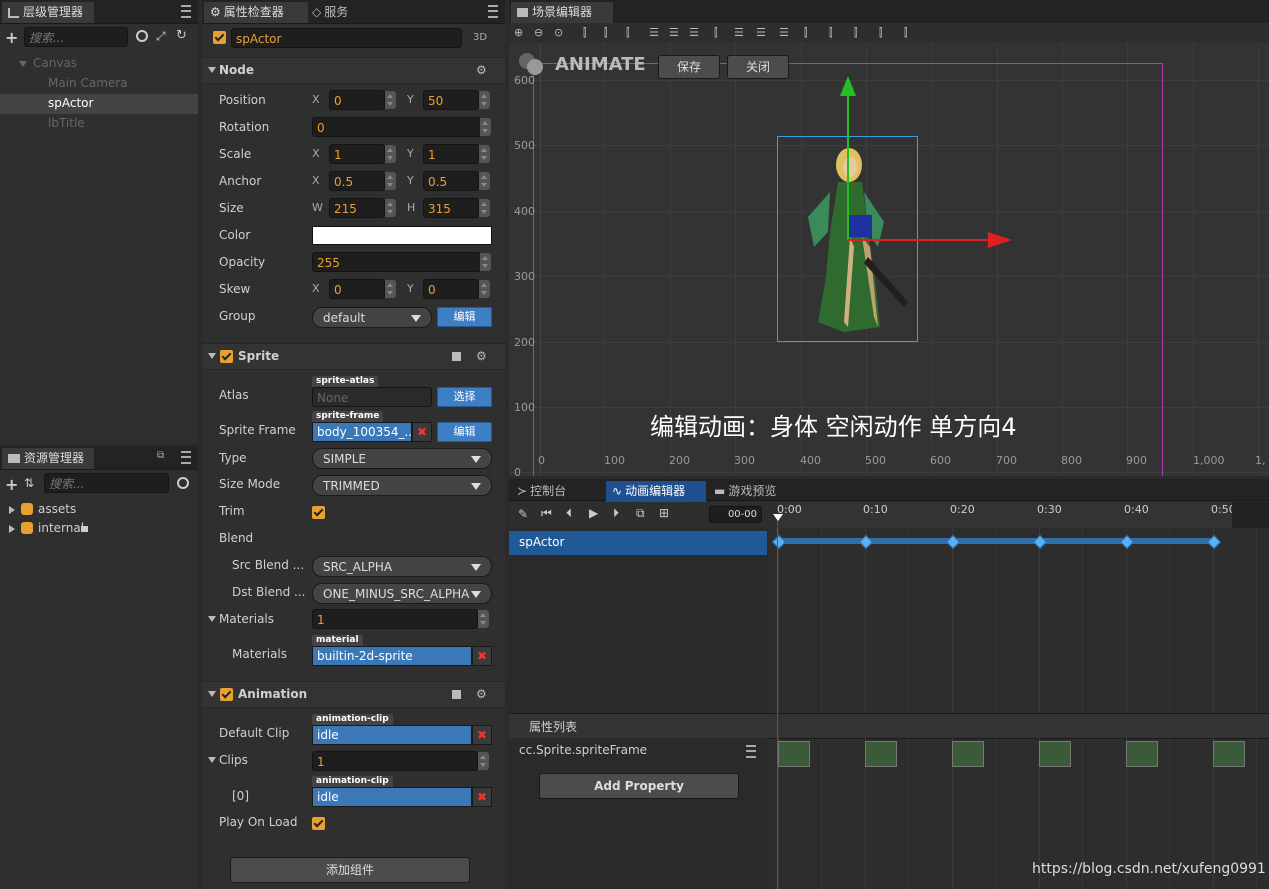  Describe the element at coordinates (848, 86) in the screenshot. I see `gizmo-y-arrow-icon` at that location.